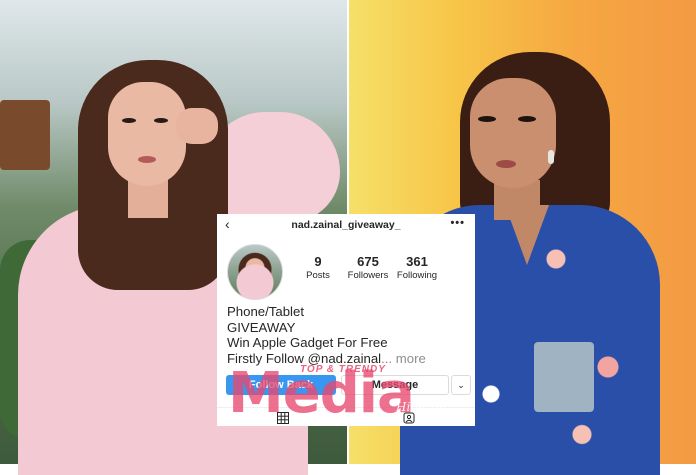 The width and height of the screenshot is (696, 475). What do you see at coordinates (417, 275) in the screenshot?
I see `following-label: Following` at bounding box center [417, 275].